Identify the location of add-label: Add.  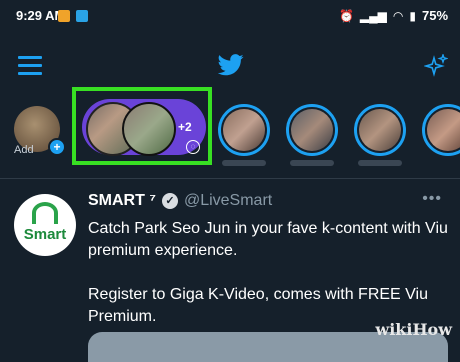
(24, 150).